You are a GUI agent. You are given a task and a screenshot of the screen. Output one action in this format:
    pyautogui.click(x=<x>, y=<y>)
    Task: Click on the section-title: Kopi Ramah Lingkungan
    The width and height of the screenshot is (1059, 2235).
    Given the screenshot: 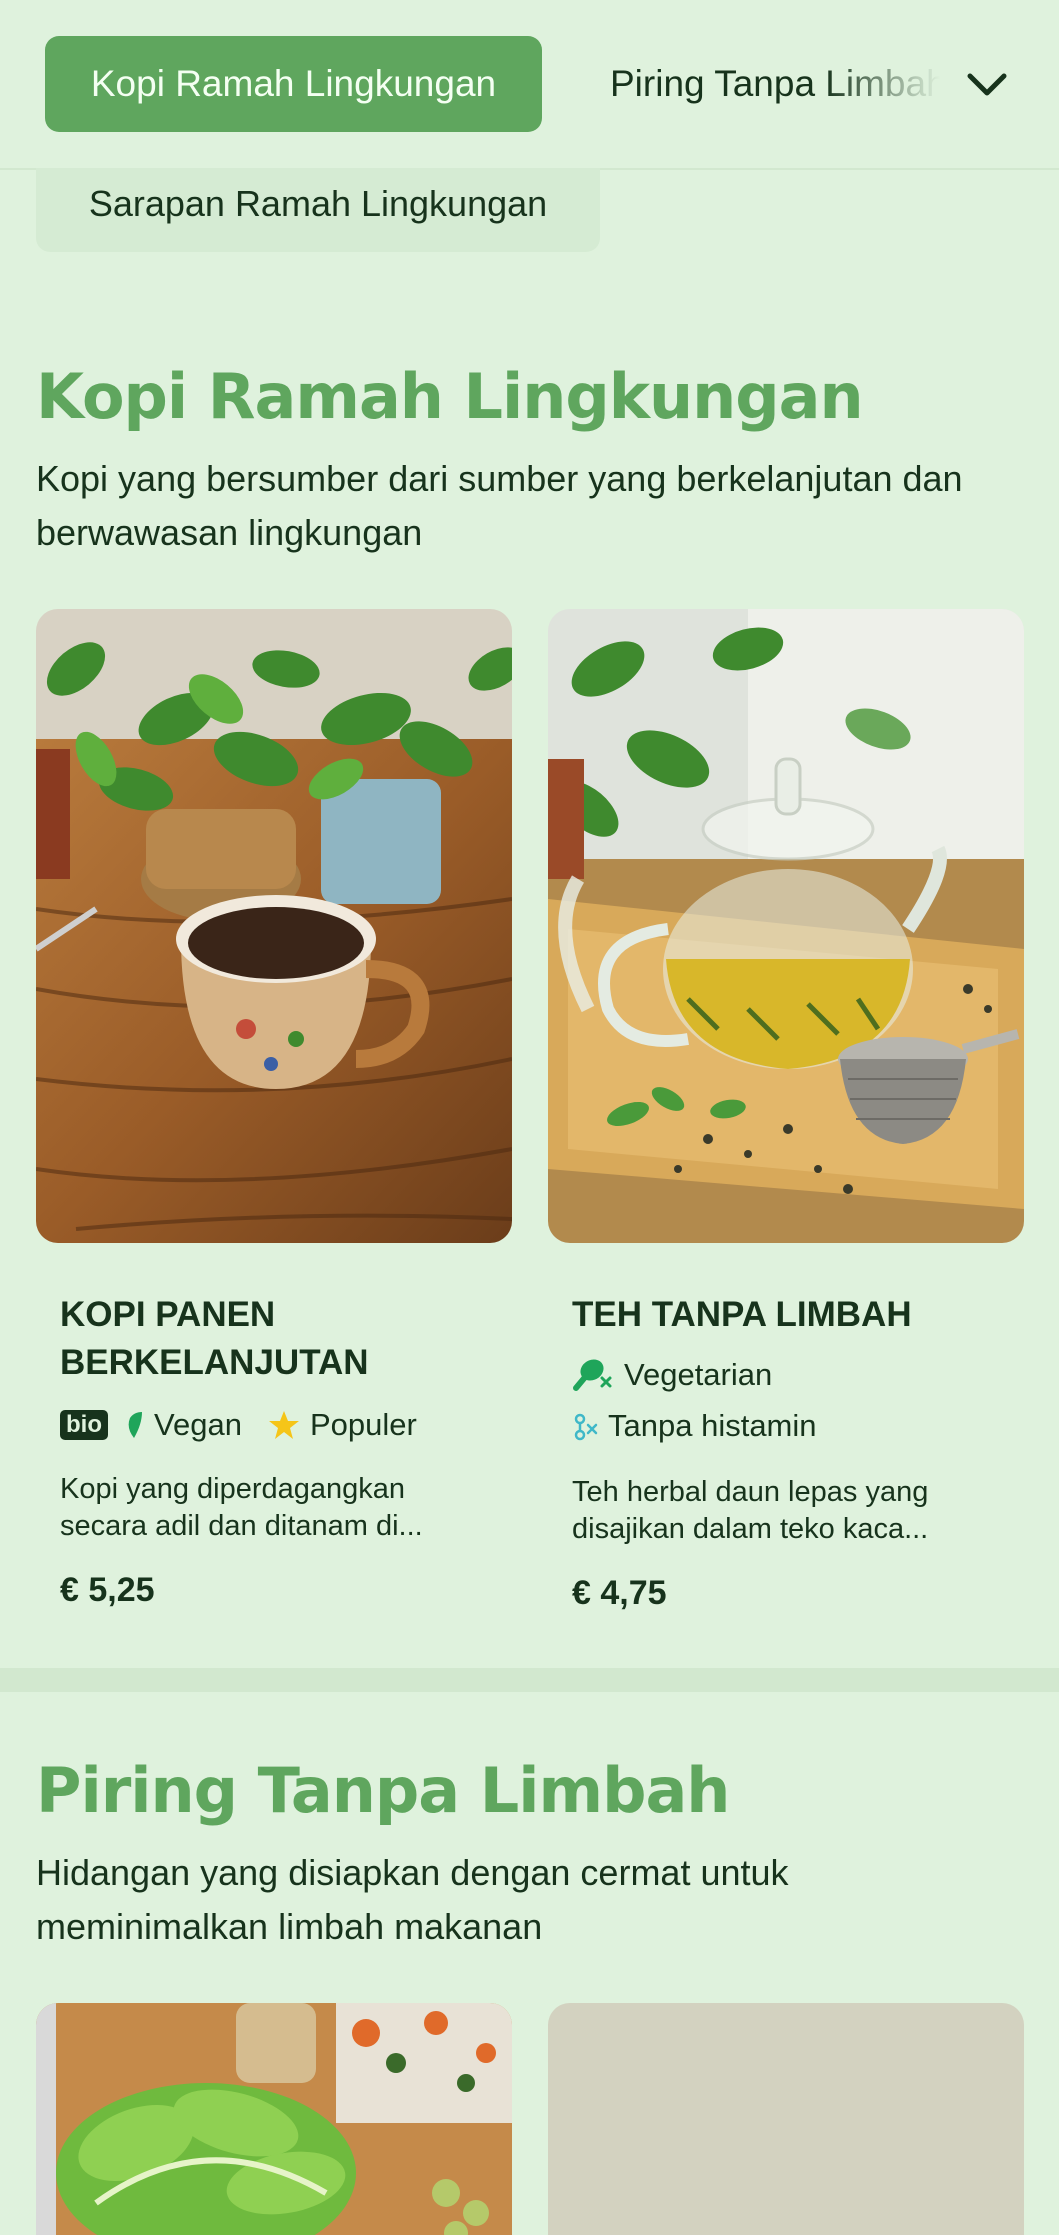 What is the action you would take?
    pyautogui.click(x=450, y=396)
    